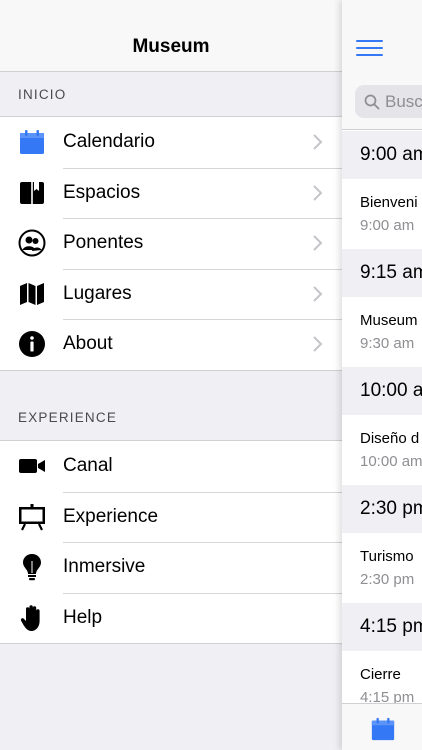  Describe the element at coordinates (171, 567) in the screenshot. I see `menu-item-inmersive: Inmersive` at that location.